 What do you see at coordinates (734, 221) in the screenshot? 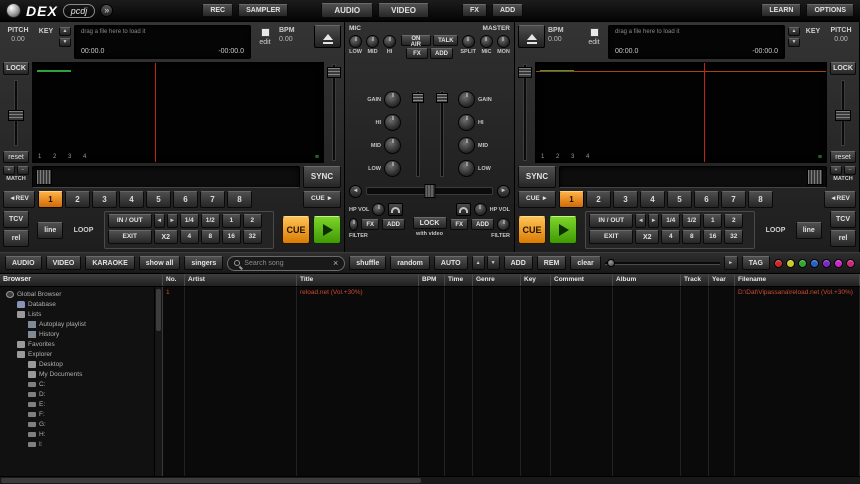
I see `loop-length-button: 2` at bounding box center [734, 221].